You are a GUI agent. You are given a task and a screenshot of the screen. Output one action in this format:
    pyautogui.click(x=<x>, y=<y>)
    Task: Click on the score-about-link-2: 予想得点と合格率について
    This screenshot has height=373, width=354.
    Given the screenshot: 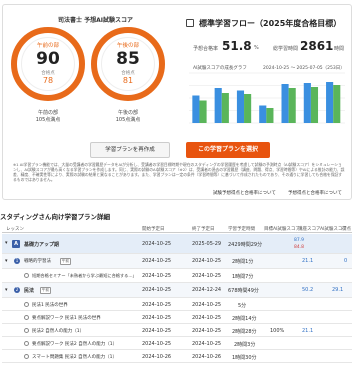 What is the action you would take?
    pyautogui.click(x=315, y=193)
    